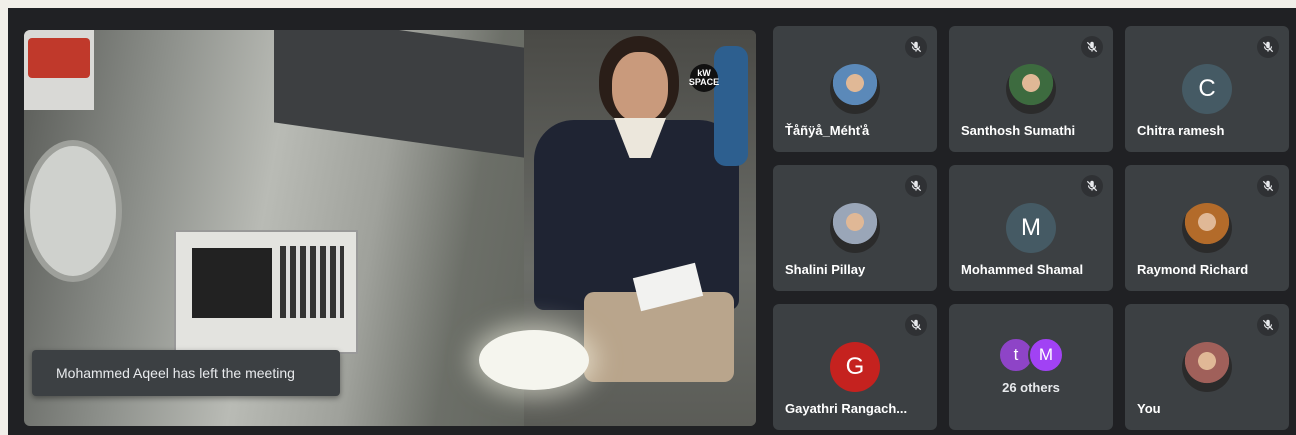  Describe the element at coordinates (1149, 408) in the screenshot. I see `participant-name: You` at that location.